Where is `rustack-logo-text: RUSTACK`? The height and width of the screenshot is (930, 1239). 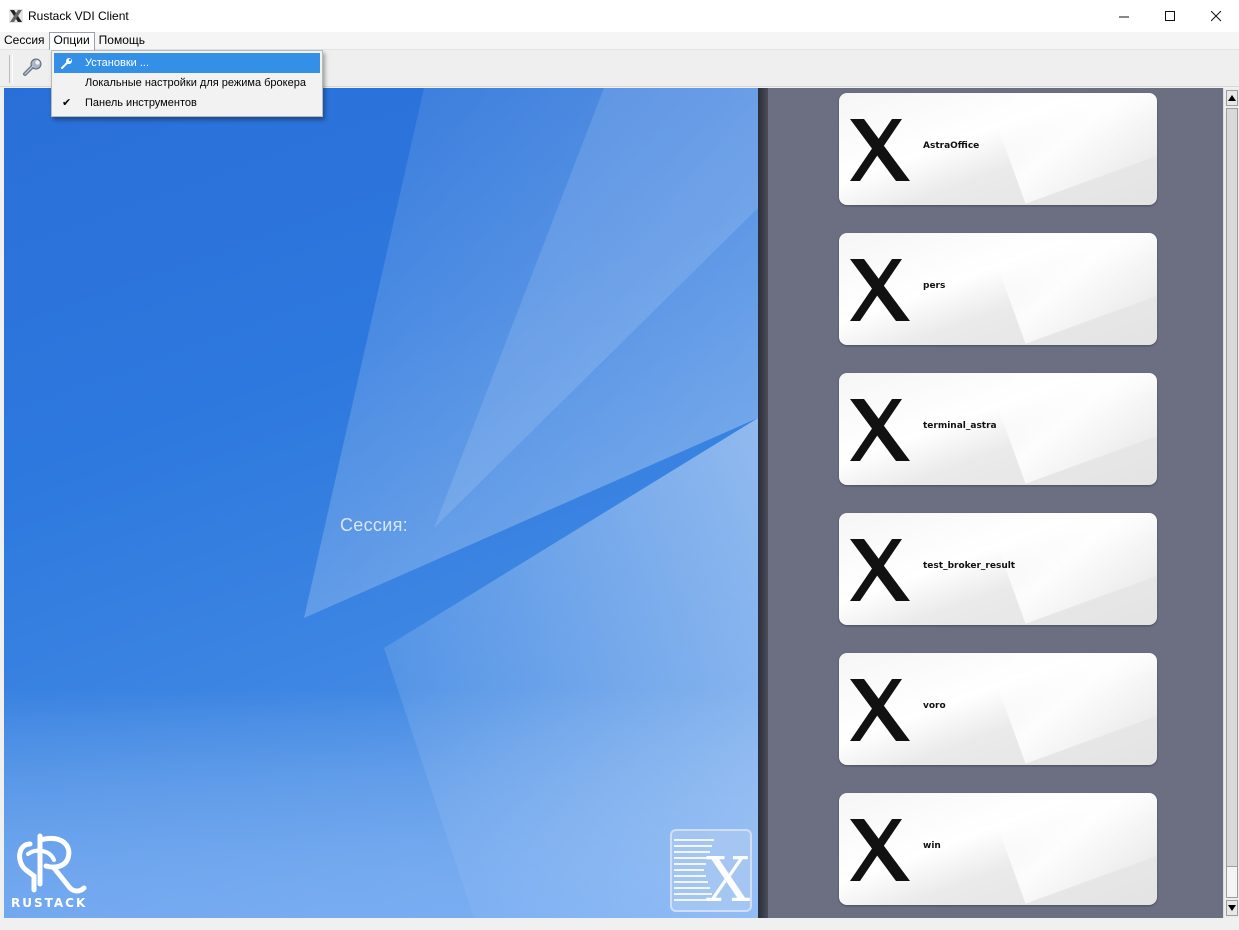
rustack-logo-text: RUSTACK is located at coordinates (49, 903).